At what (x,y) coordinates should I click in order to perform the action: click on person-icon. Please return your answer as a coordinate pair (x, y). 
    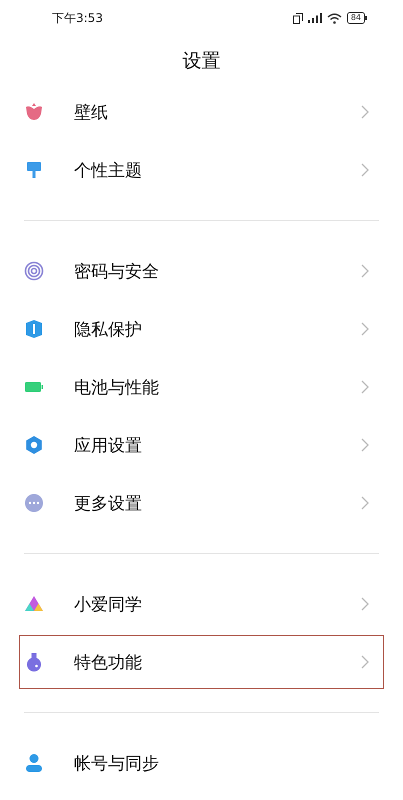
    Looking at the image, I should click on (34, 763).